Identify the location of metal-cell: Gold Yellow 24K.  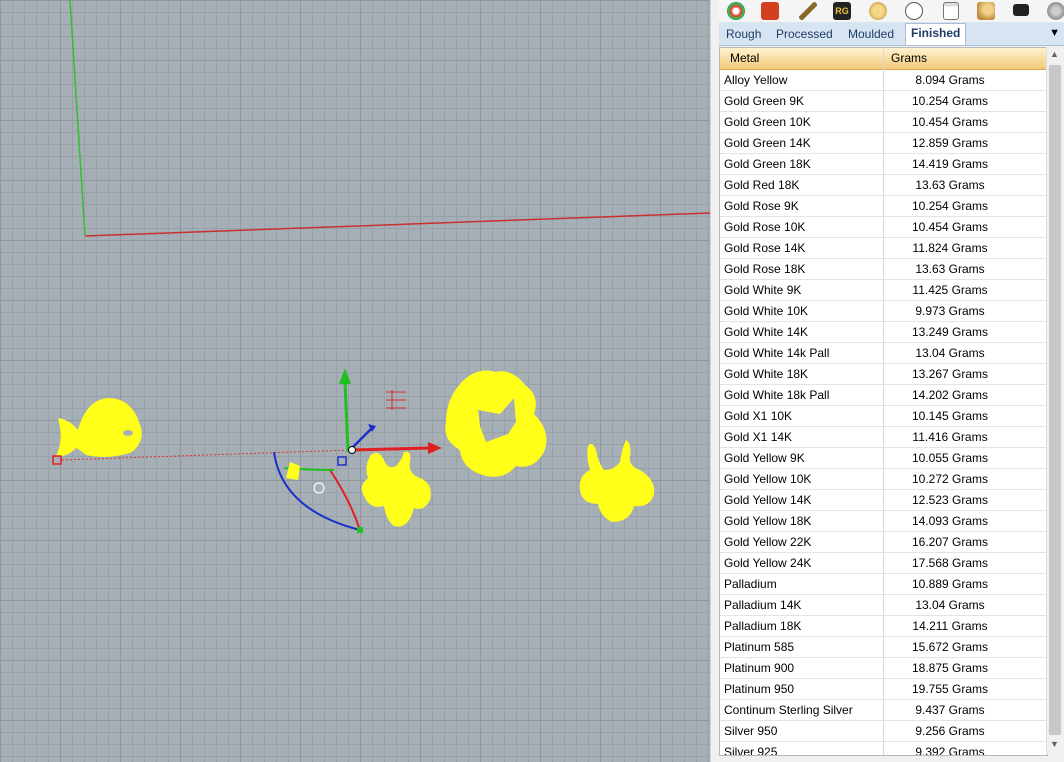
(768, 563).